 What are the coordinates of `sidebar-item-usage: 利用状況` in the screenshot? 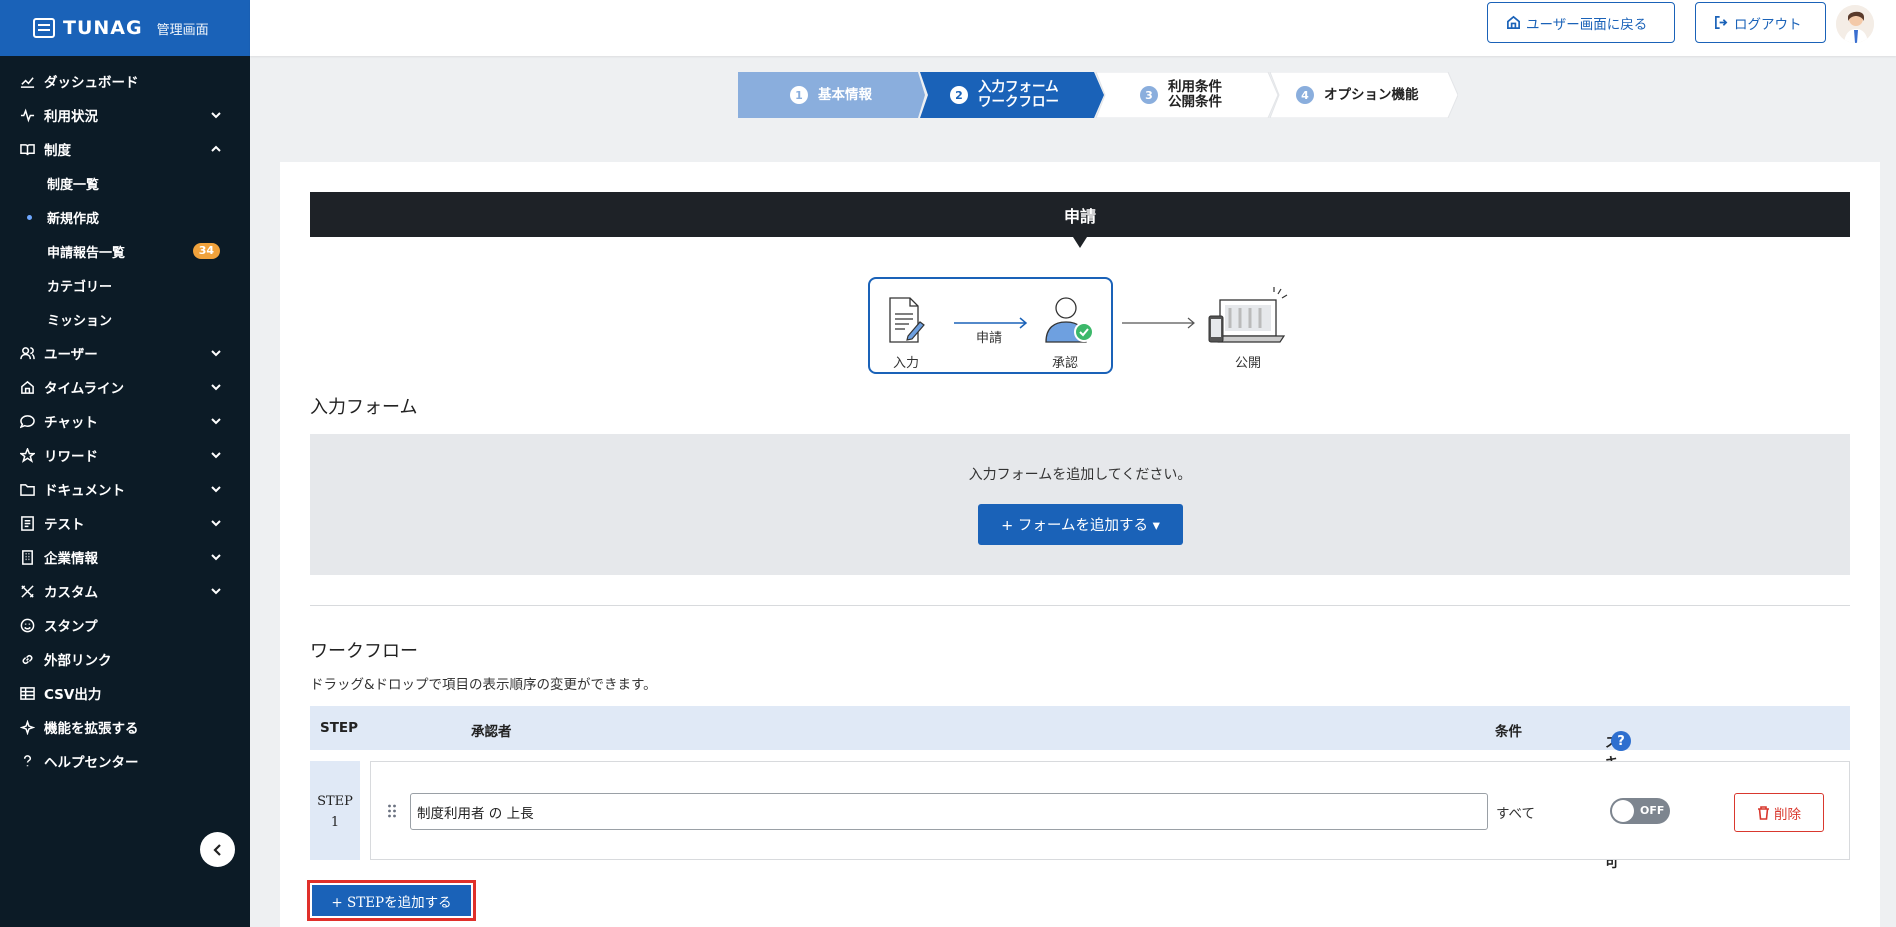 It's located at (125, 115).